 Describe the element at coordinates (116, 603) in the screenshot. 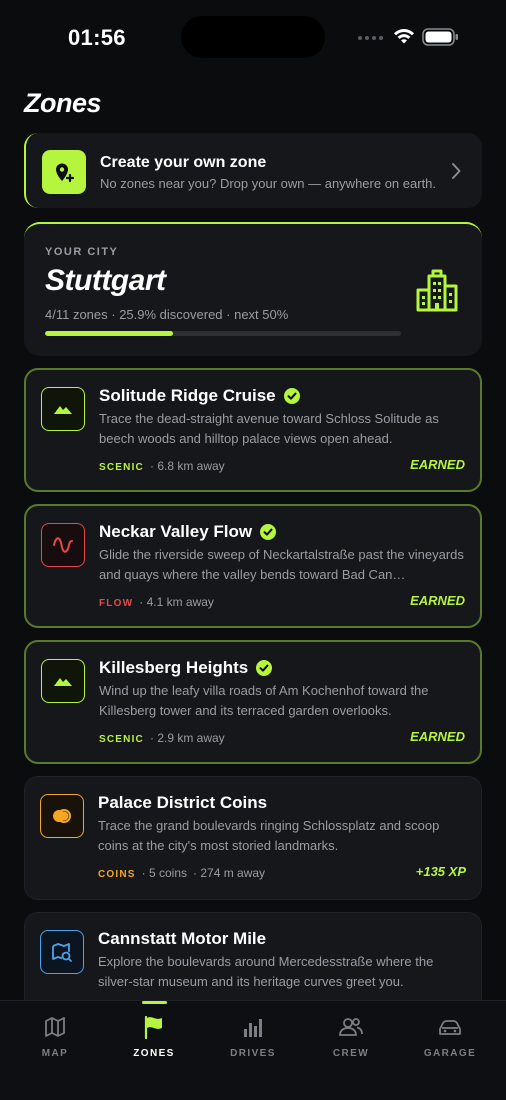

I see `zone-tag: FLOW` at that location.